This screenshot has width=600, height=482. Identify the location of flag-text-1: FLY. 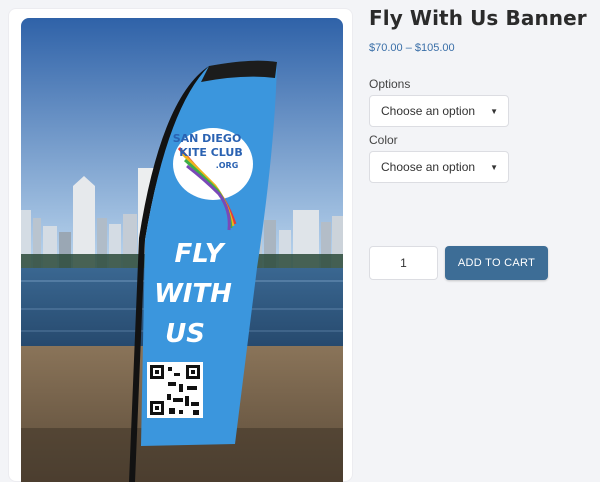
(200, 254).